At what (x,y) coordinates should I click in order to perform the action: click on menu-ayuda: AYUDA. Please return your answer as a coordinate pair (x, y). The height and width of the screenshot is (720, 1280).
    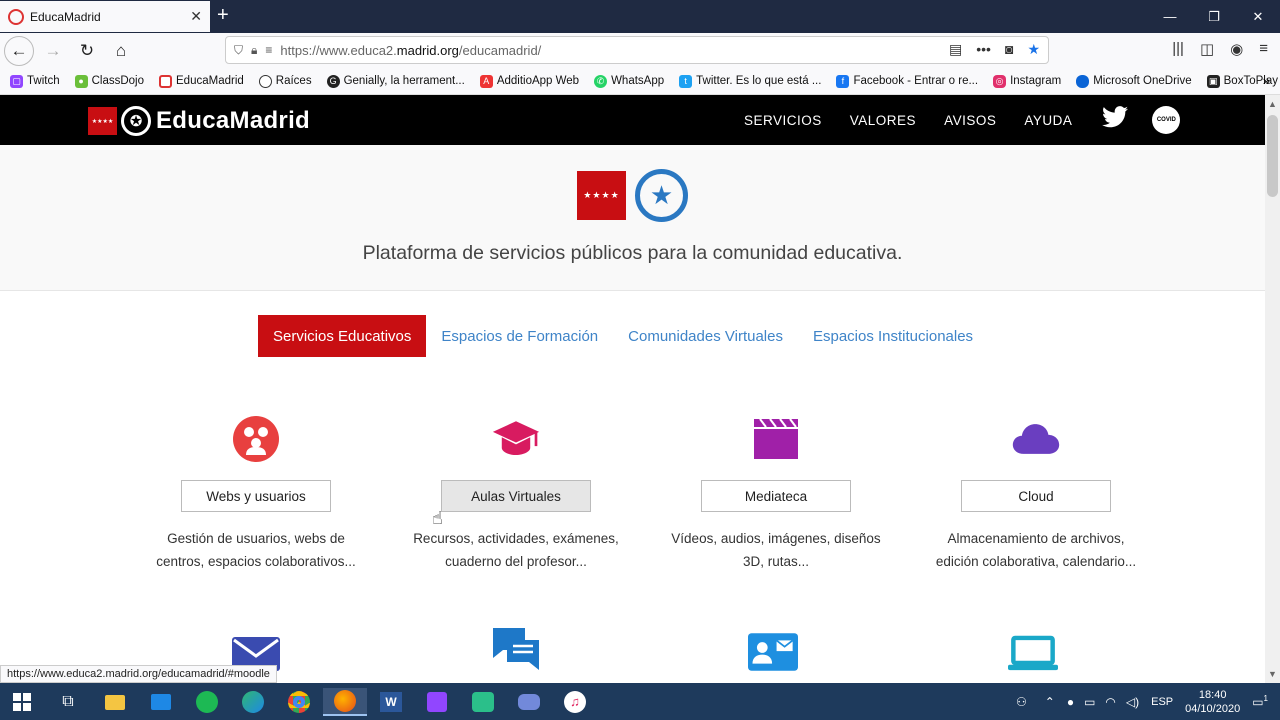
    Looking at the image, I should click on (1048, 120).